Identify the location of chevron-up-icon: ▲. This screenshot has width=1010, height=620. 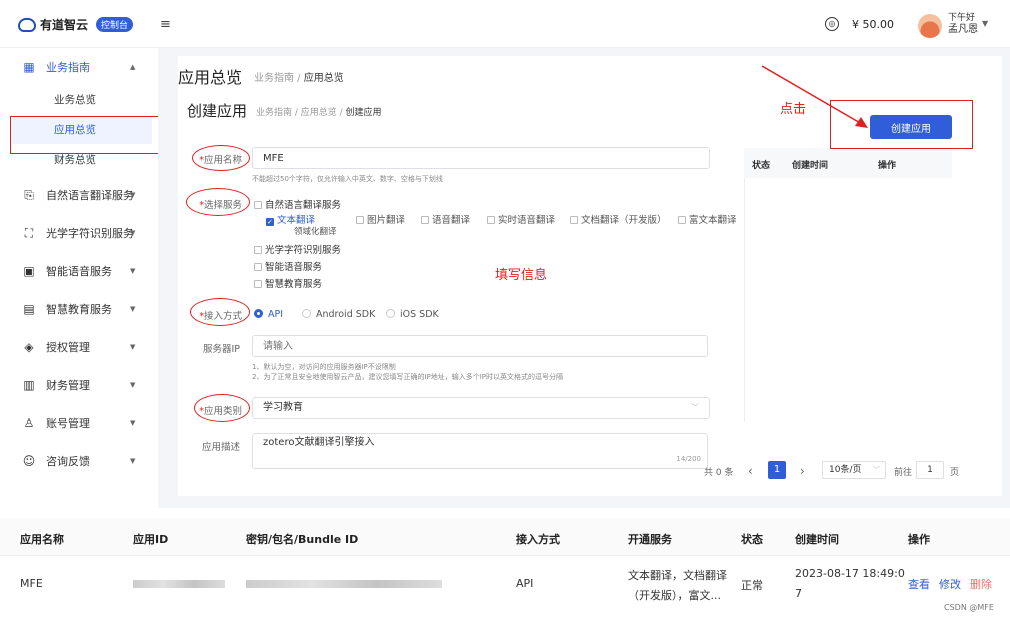
(133, 67).